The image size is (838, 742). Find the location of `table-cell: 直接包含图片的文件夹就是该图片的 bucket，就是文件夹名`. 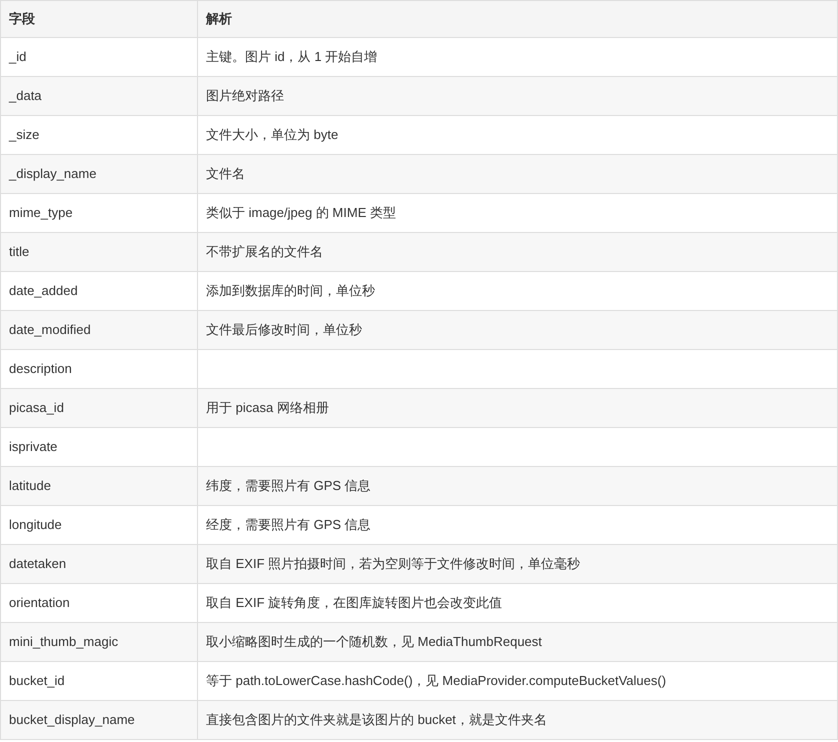

table-cell: 直接包含图片的文件夹就是该图片的 bucket，就是文件夹名 is located at coordinates (518, 720).